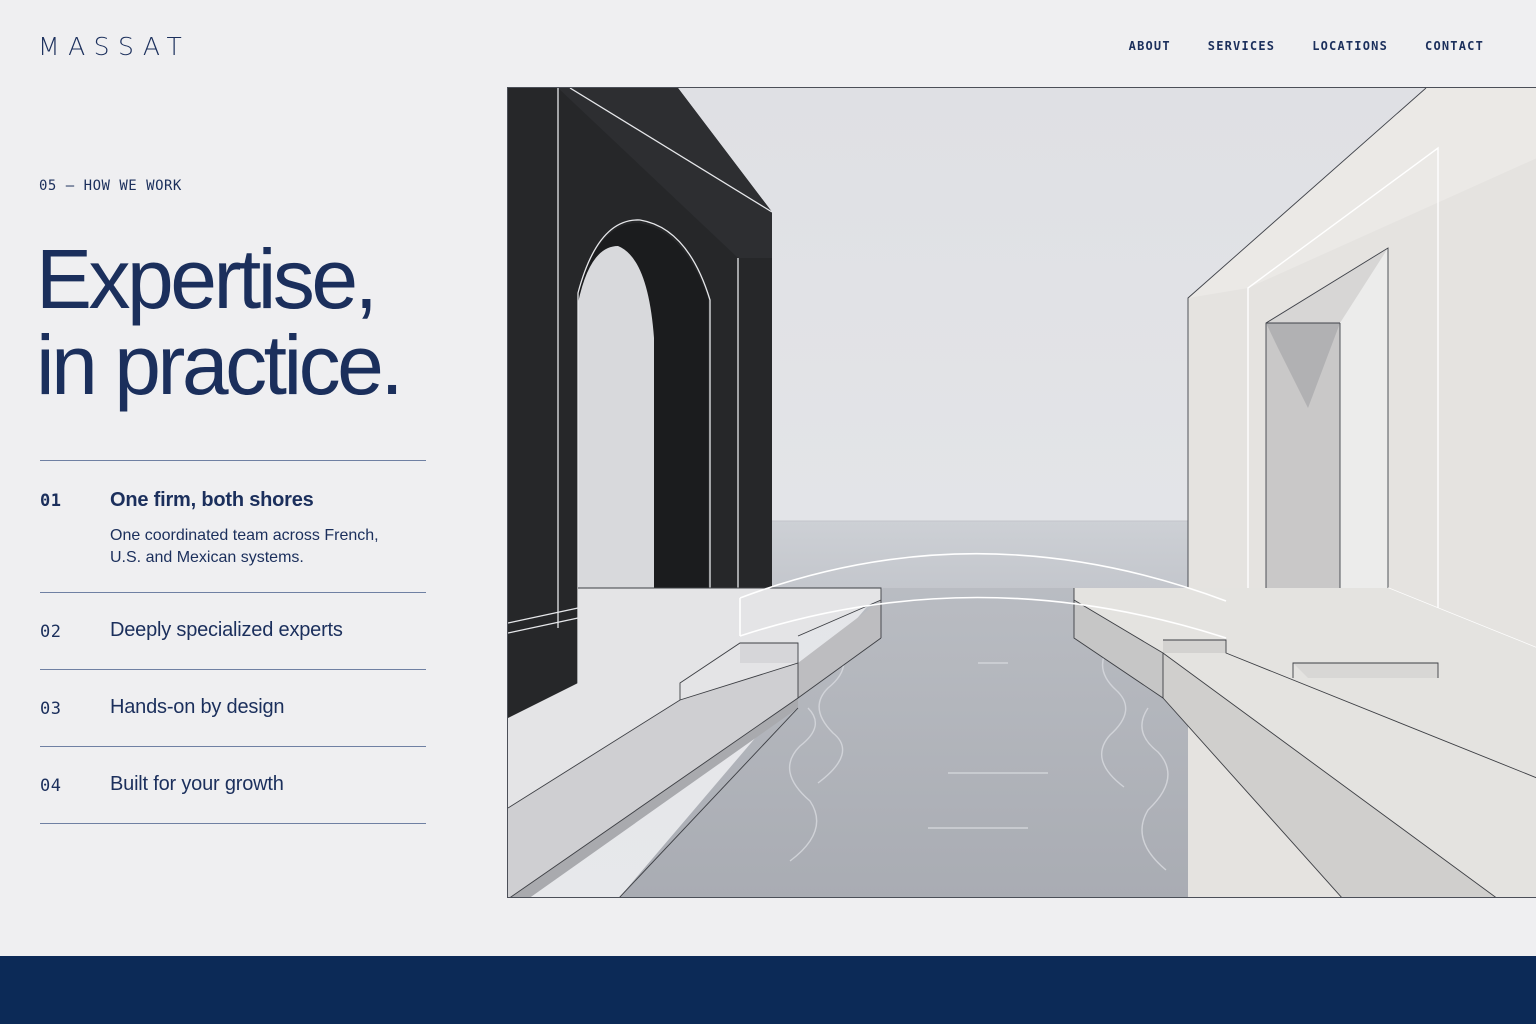 Image resolution: width=1536 pixels, height=1024 pixels. Describe the element at coordinates (197, 784) in the screenshot. I see `principle-title: Built for your growth` at that location.